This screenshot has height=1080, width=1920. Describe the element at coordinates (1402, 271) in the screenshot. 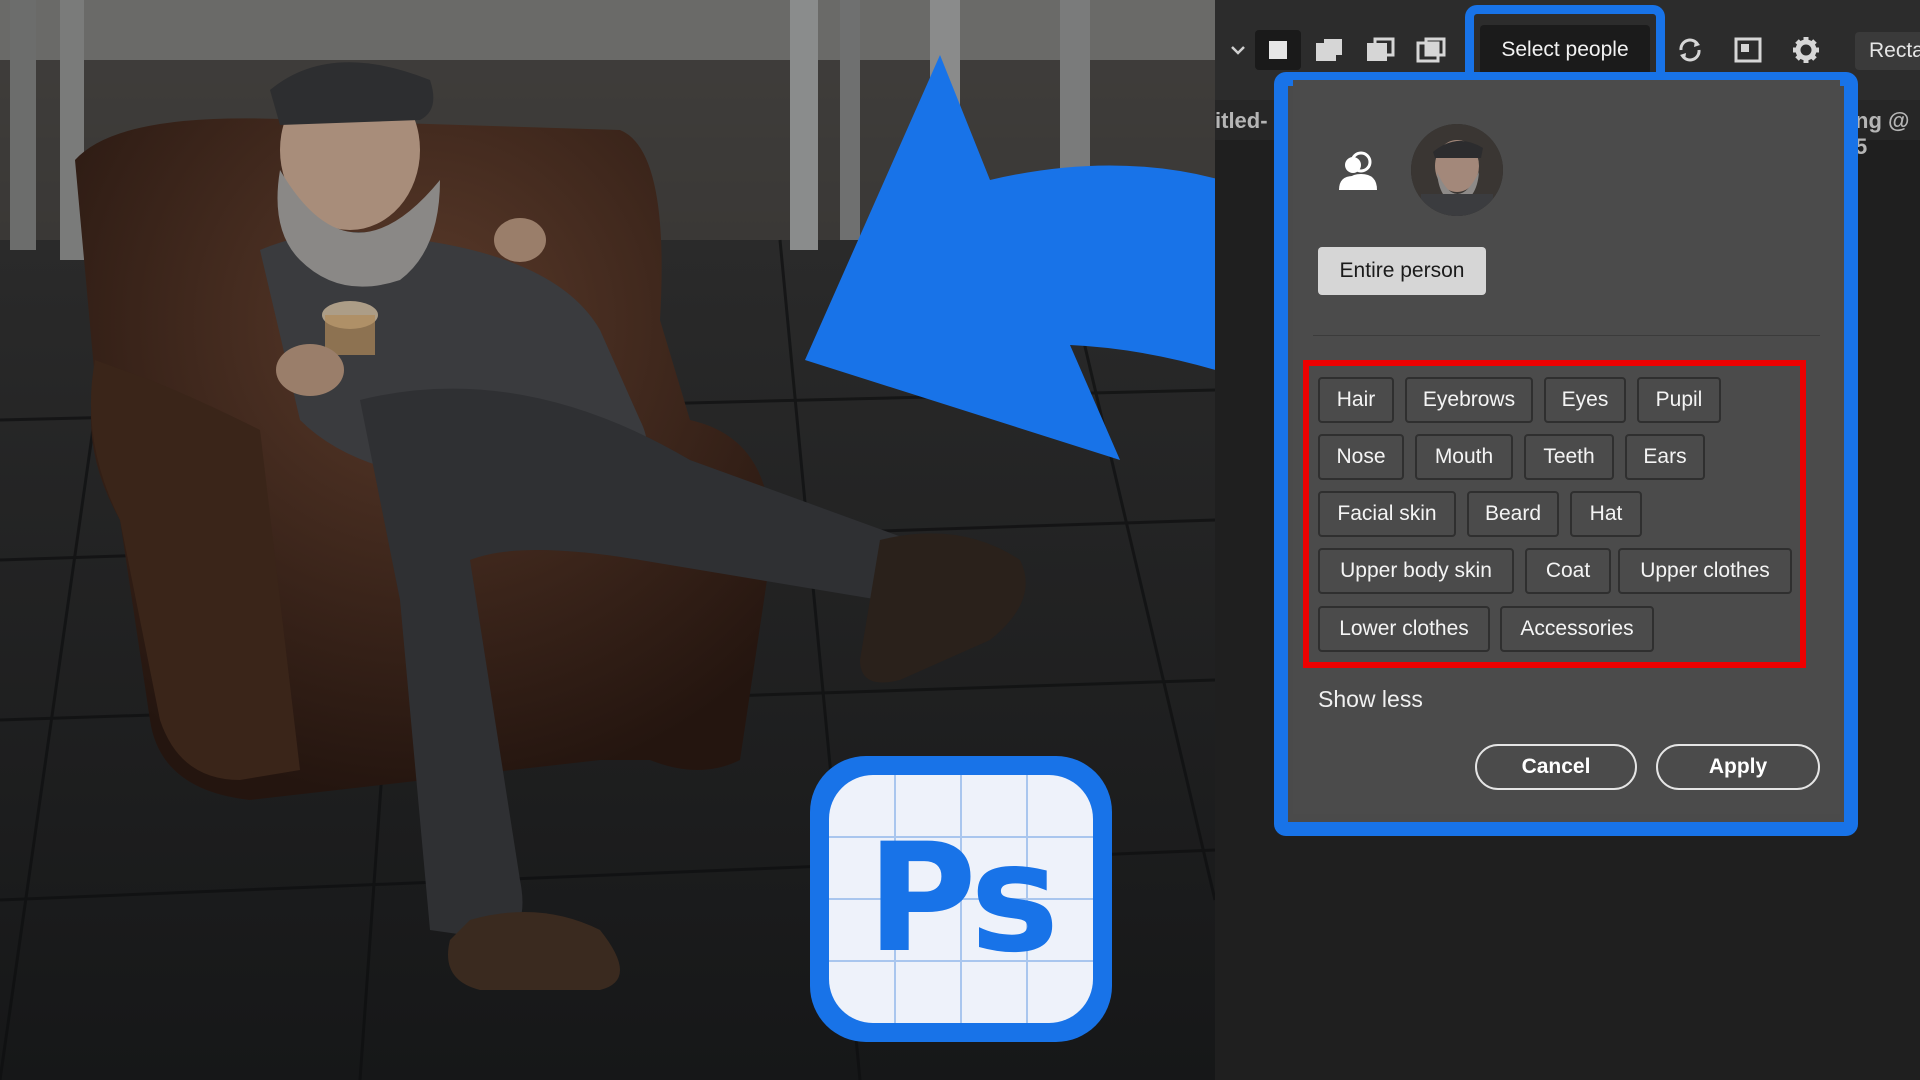

I see `entire-person-button: Entire person` at that location.